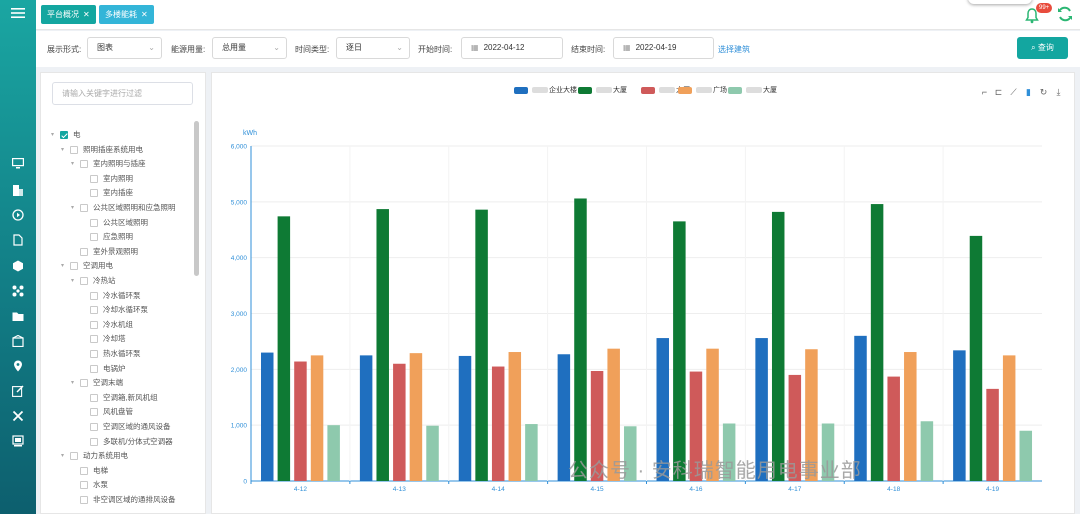 This screenshot has width=1080, height=514. What do you see at coordinates (119, 398) in the screenshot?
I see `tree-node: 空调箱,新风机组` at bounding box center [119, 398].